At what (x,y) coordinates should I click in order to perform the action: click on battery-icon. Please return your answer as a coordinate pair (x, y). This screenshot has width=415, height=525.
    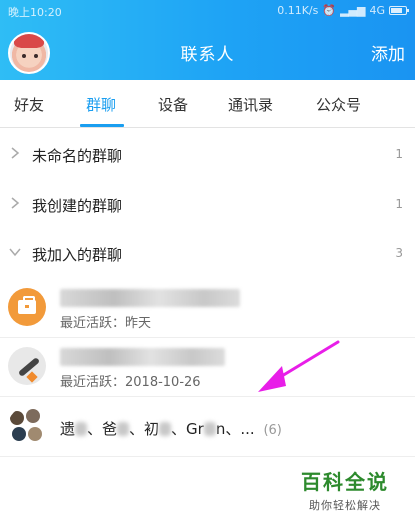
    Looking at the image, I should click on (399, 10).